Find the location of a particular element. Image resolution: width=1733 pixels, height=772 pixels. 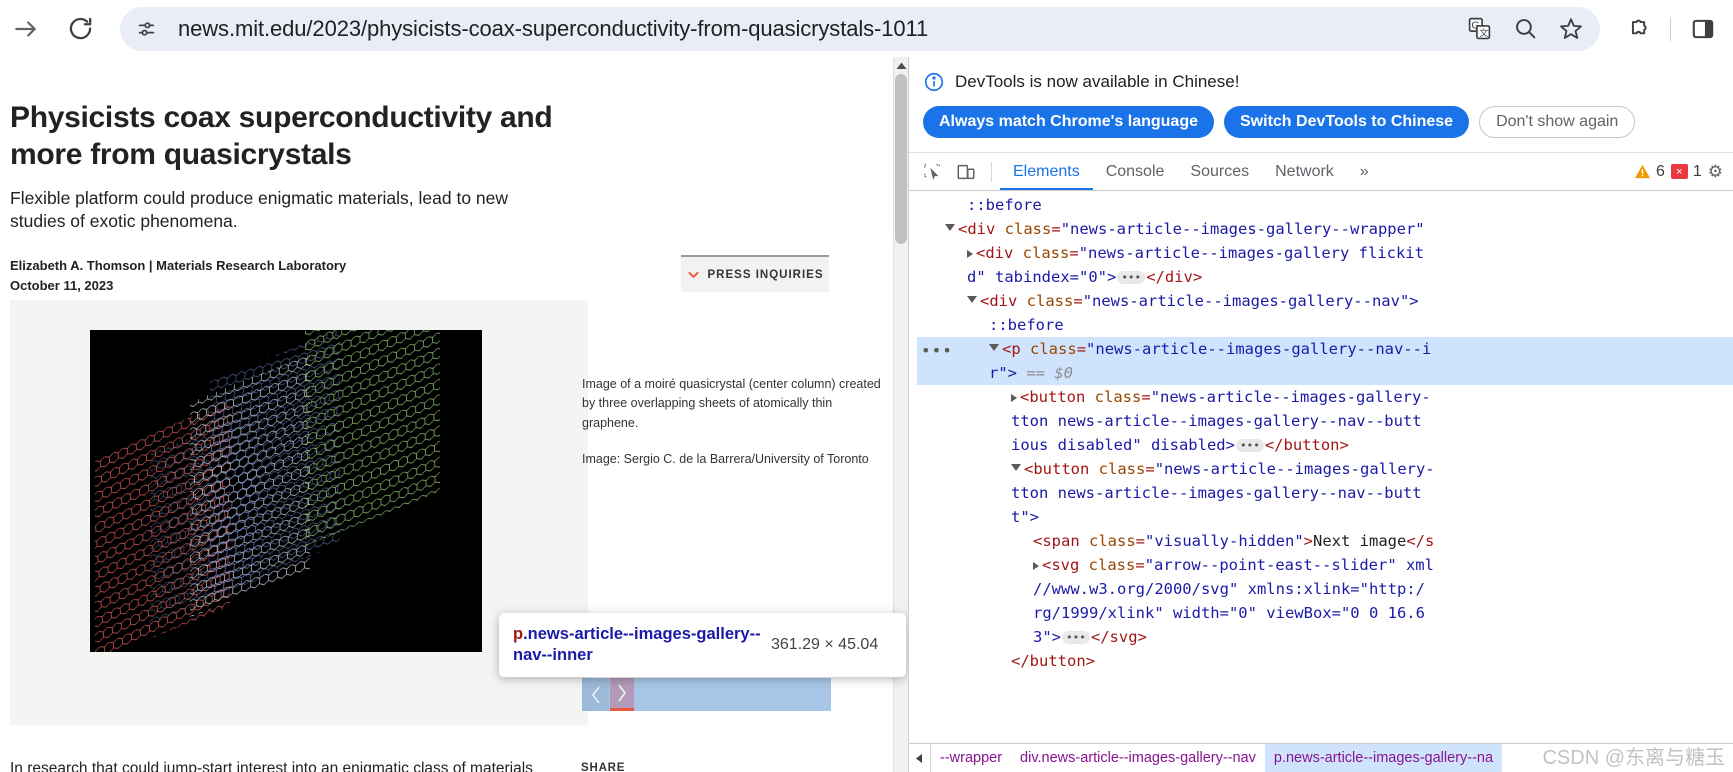

triangle-up-icon is located at coordinates (901, 65).